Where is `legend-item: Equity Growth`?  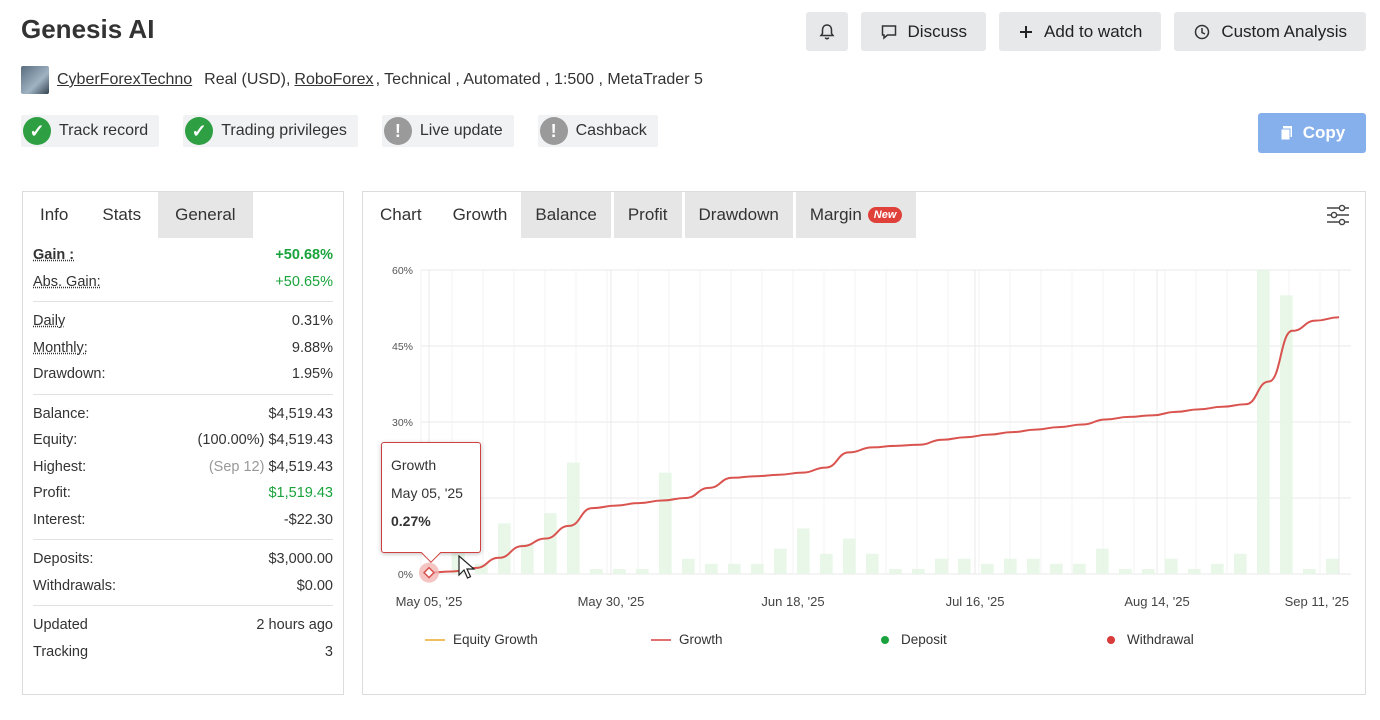 legend-item: Equity Growth is located at coordinates (538, 639).